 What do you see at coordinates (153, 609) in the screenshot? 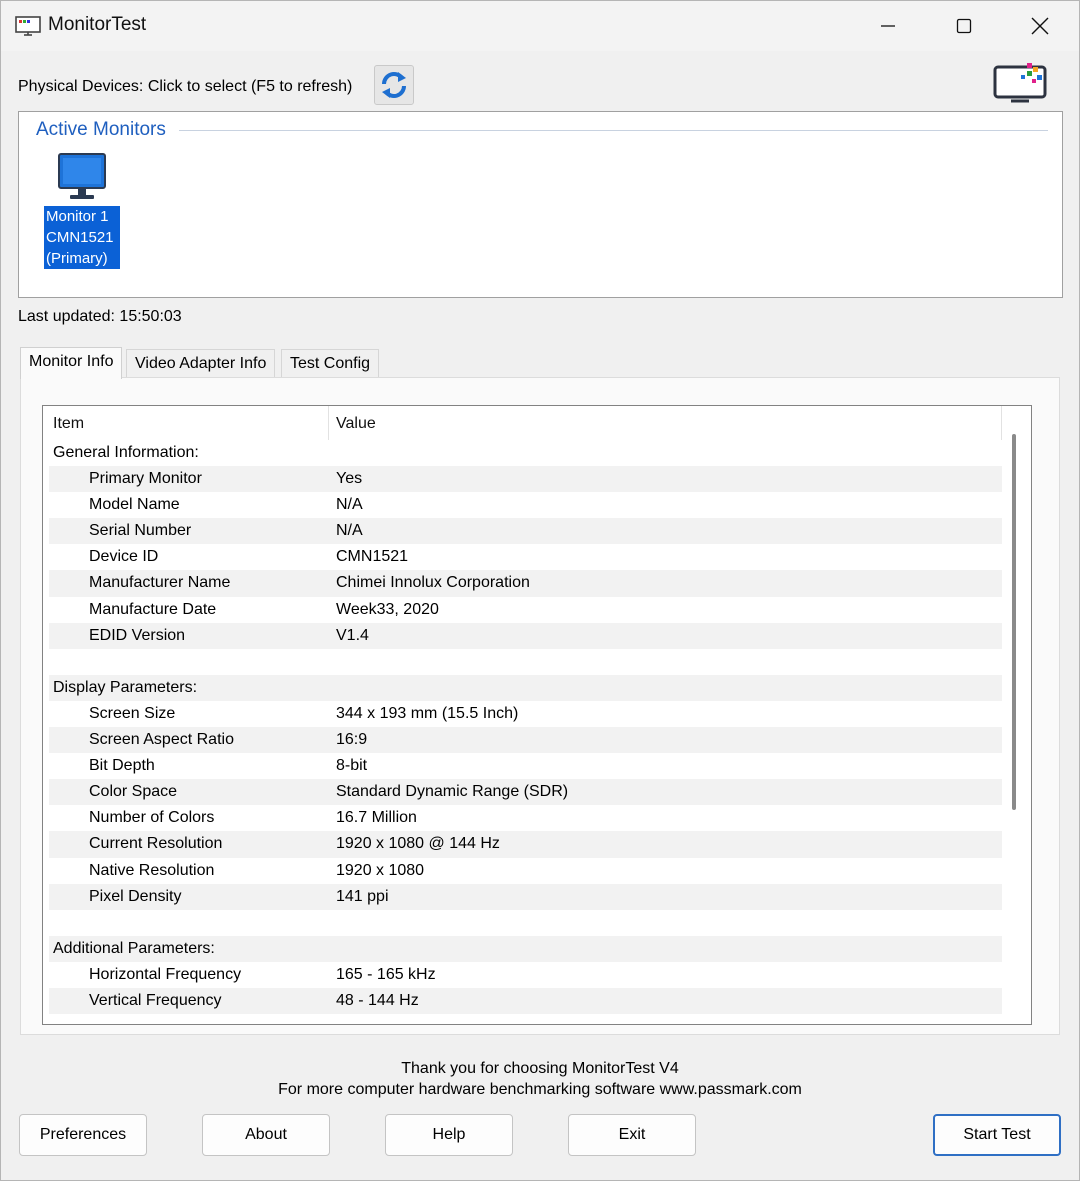
I see `row-item: Manufacture Date` at bounding box center [153, 609].